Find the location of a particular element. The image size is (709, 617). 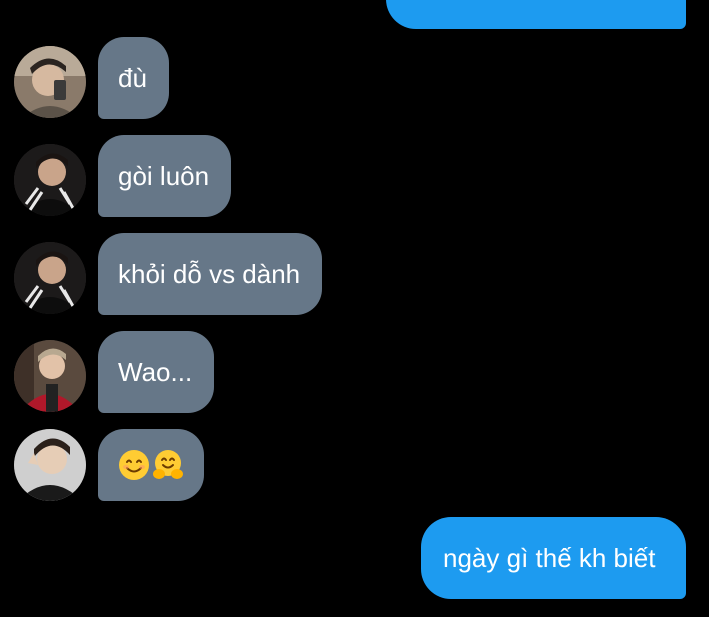

message-text: khỏi dỗ vs dành is located at coordinates (209, 274).